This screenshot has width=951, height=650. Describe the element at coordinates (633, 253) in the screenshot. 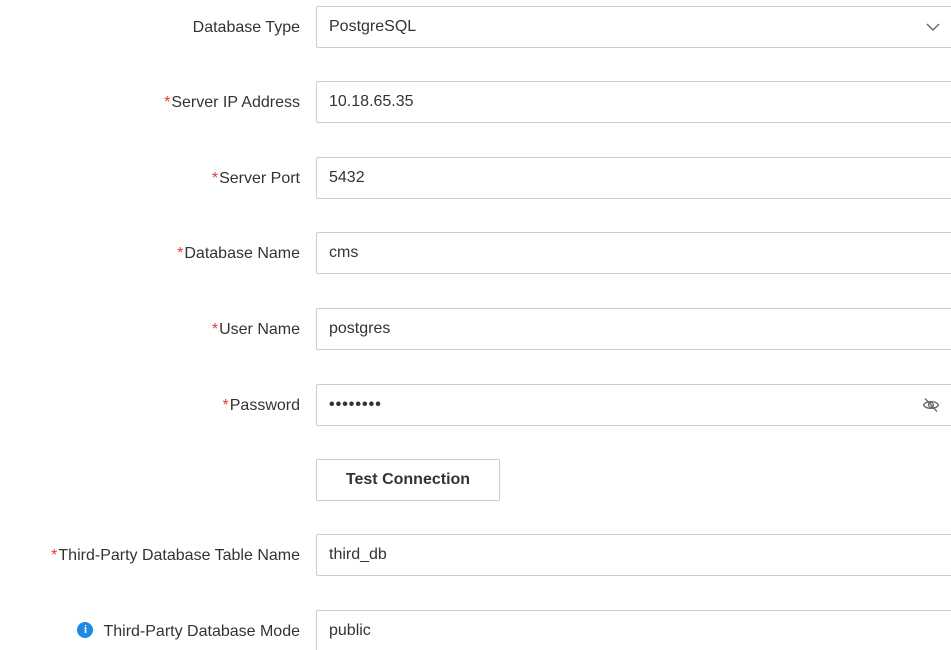

I see `database-name-input: cms` at that location.